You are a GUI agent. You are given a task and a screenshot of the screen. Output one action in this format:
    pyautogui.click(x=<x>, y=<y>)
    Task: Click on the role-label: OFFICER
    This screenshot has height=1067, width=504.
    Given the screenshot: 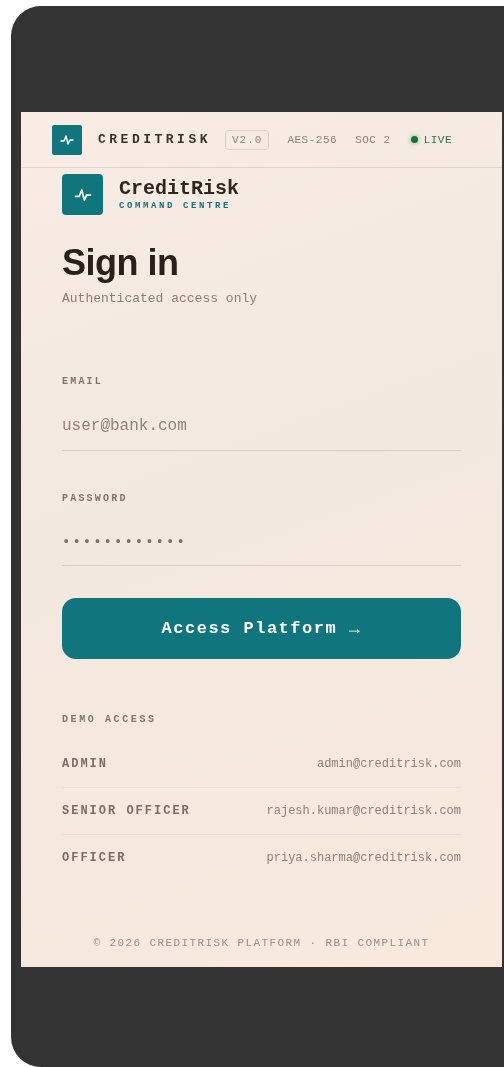 What is the action you would take?
    pyautogui.click(x=94, y=858)
    